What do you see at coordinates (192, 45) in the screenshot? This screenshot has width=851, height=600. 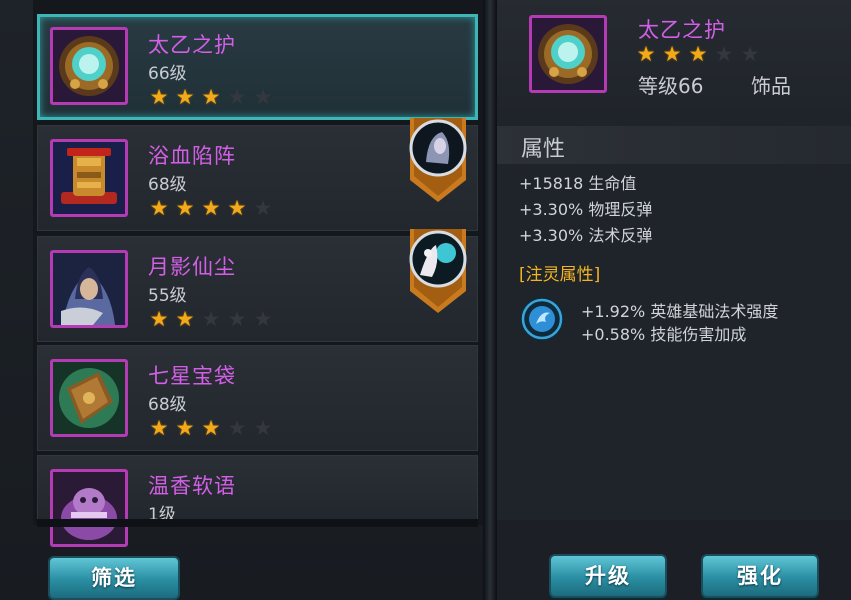 I see `equipment-item-name: 太乙之护` at bounding box center [192, 45].